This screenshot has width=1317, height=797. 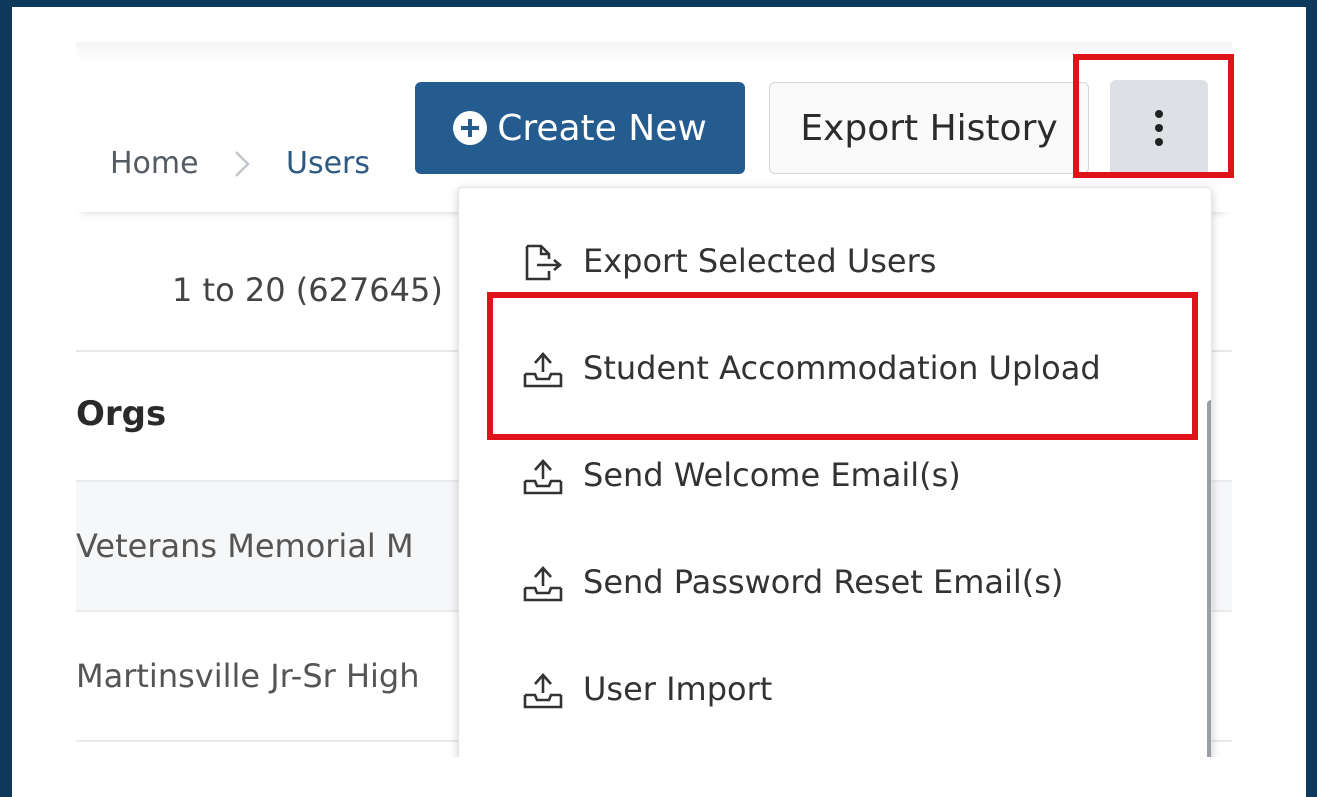 I want to click on plus-circle-icon, so click(x=470, y=128).